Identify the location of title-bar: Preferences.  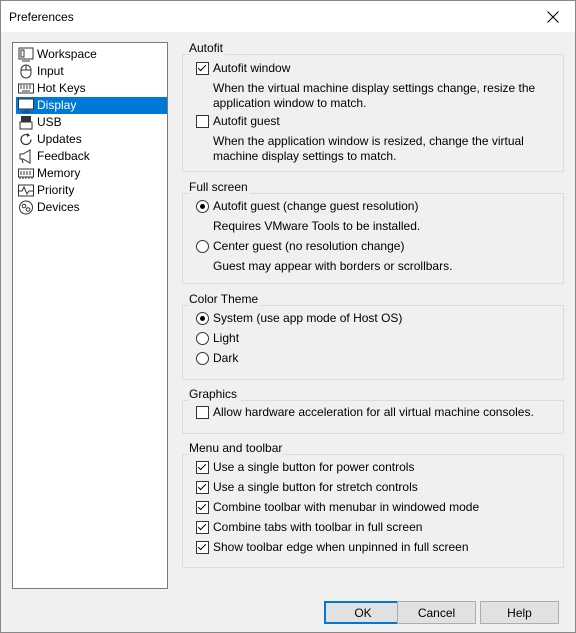
(288, 16).